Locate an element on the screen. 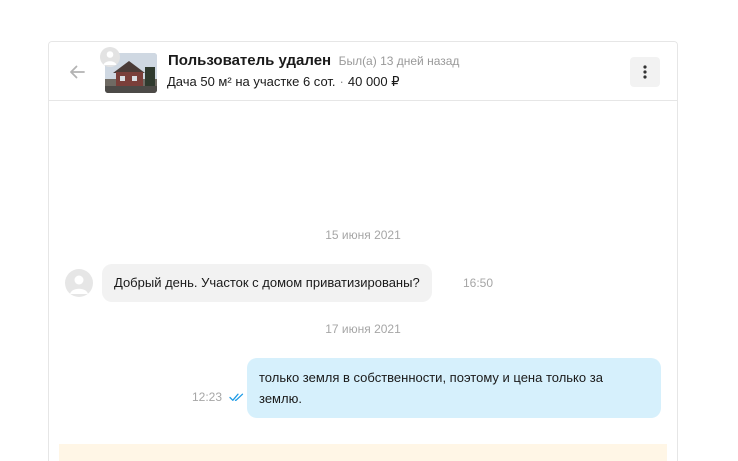 The image size is (738, 461). message-time: 16:50 is located at coordinates (478, 283).